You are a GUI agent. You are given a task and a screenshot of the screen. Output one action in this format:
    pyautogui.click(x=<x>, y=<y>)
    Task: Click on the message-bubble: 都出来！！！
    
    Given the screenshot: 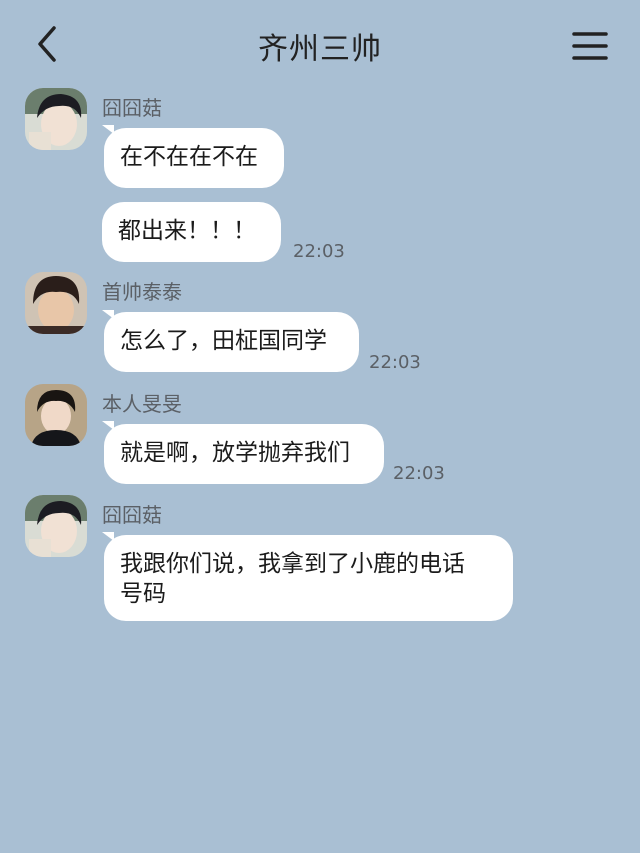 What is the action you would take?
    pyautogui.click(x=191, y=232)
    